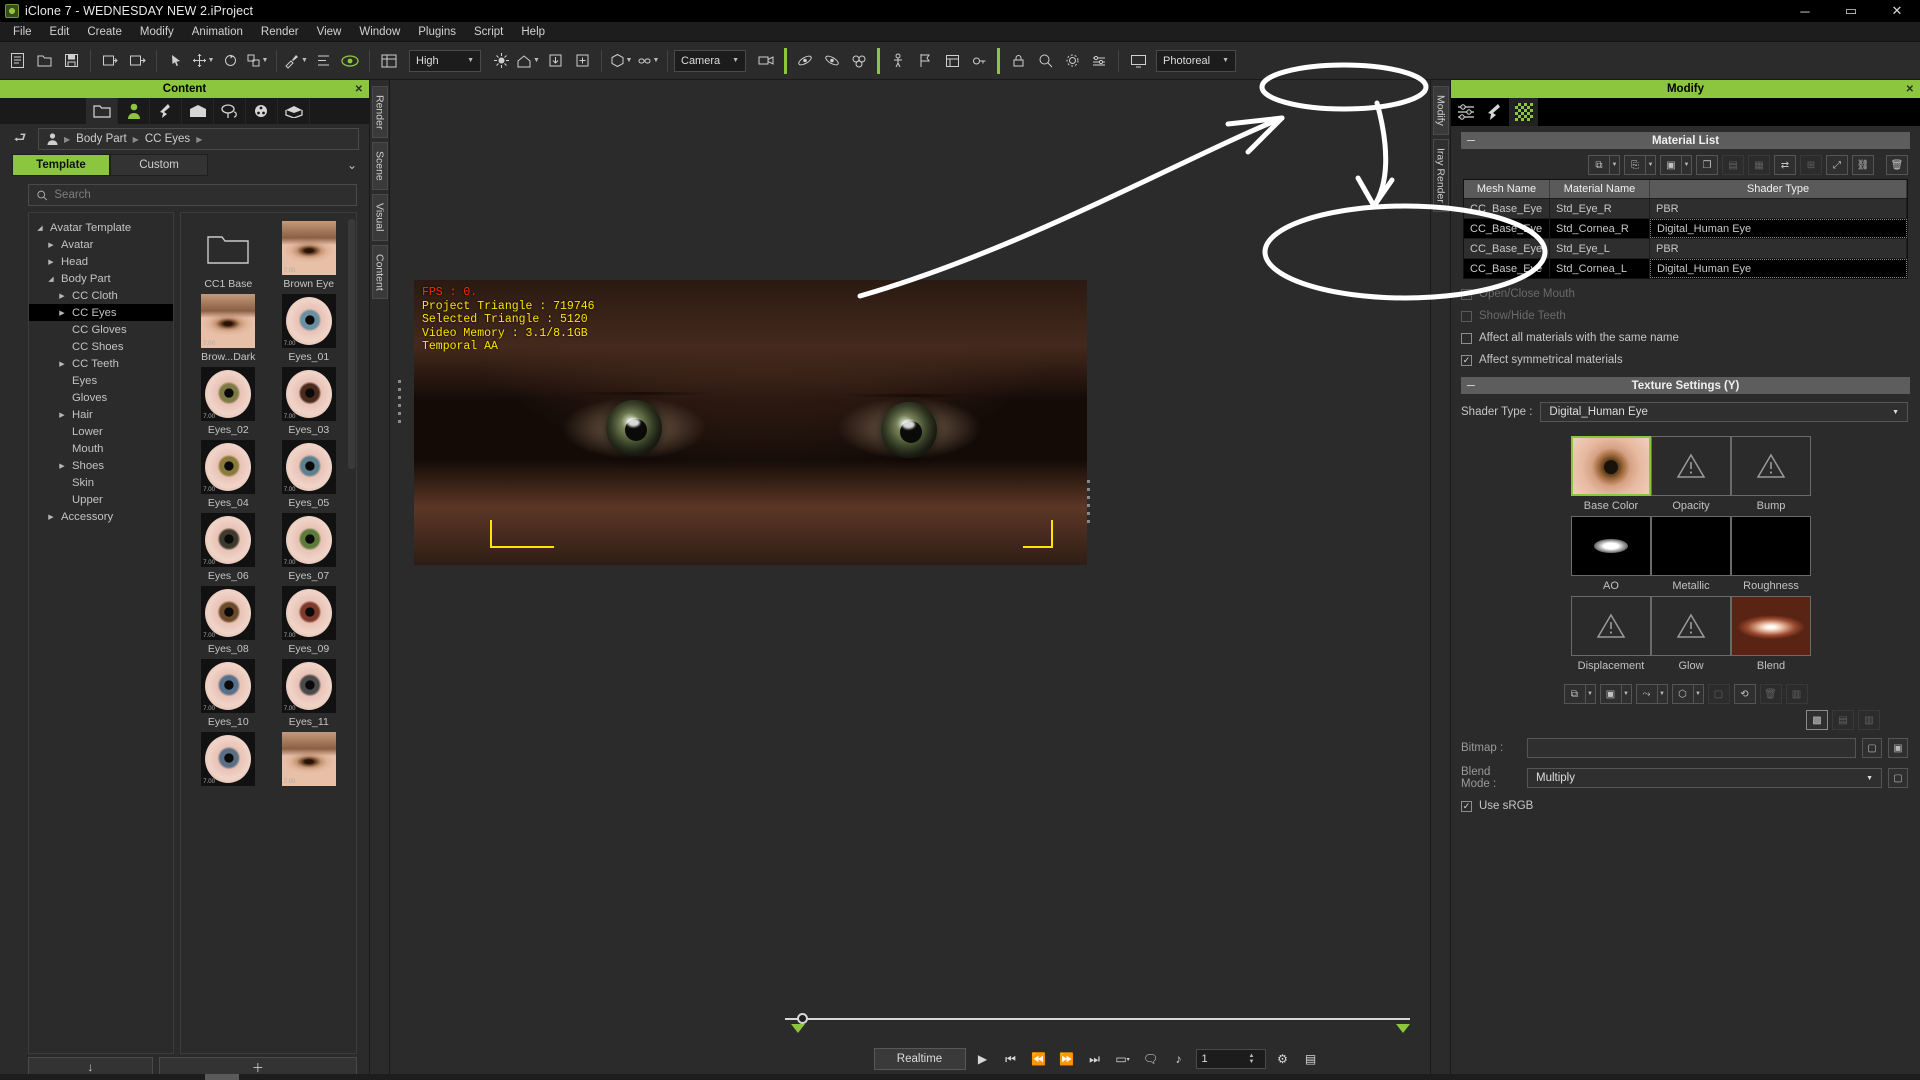 The width and height of the screenshot is (1920, 1080). What do you see at coordinates (1685, 338) in the screenshot?
I see `checkbox-row-affect-all-materials-with-the-same-name: Affect all materials with the same name` at bounding box center [1685, 338].